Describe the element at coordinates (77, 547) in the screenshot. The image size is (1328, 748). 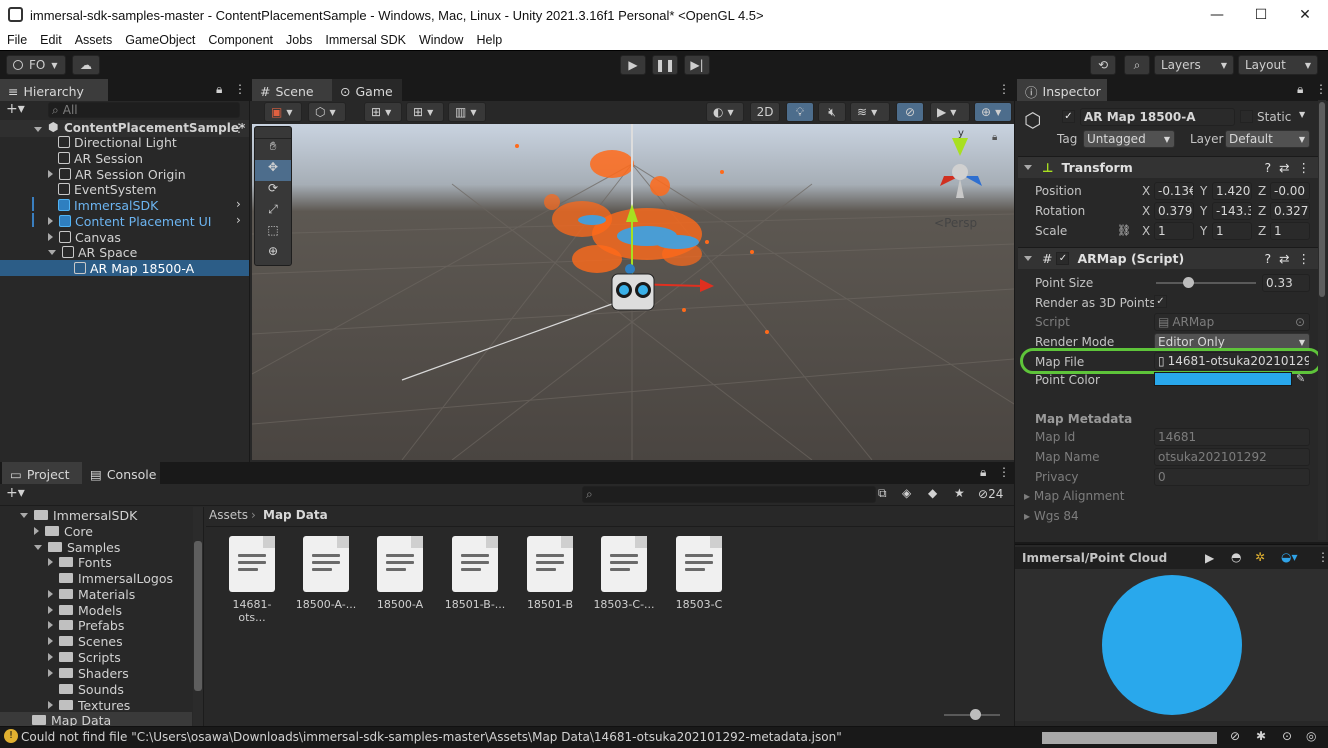
I see `tree-item: Samples` at that location.